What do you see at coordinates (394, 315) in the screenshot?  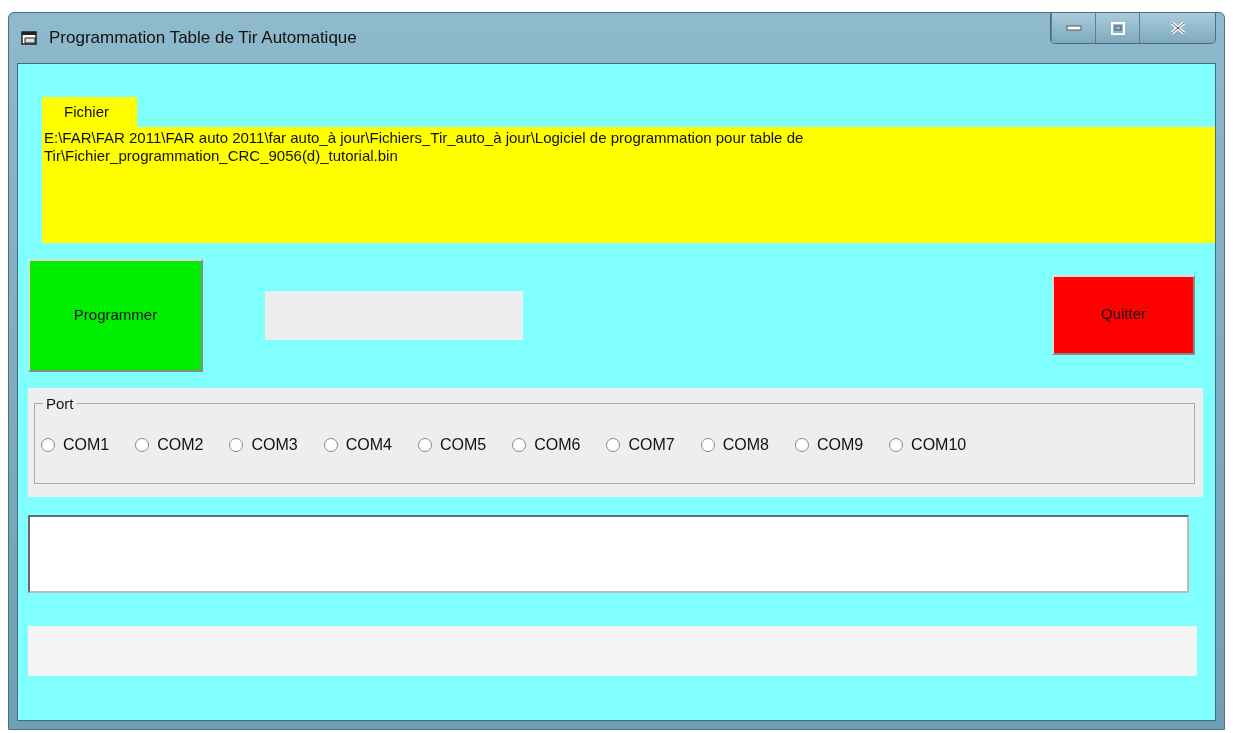 I see `progress-field` at bounding box center [394, 315].